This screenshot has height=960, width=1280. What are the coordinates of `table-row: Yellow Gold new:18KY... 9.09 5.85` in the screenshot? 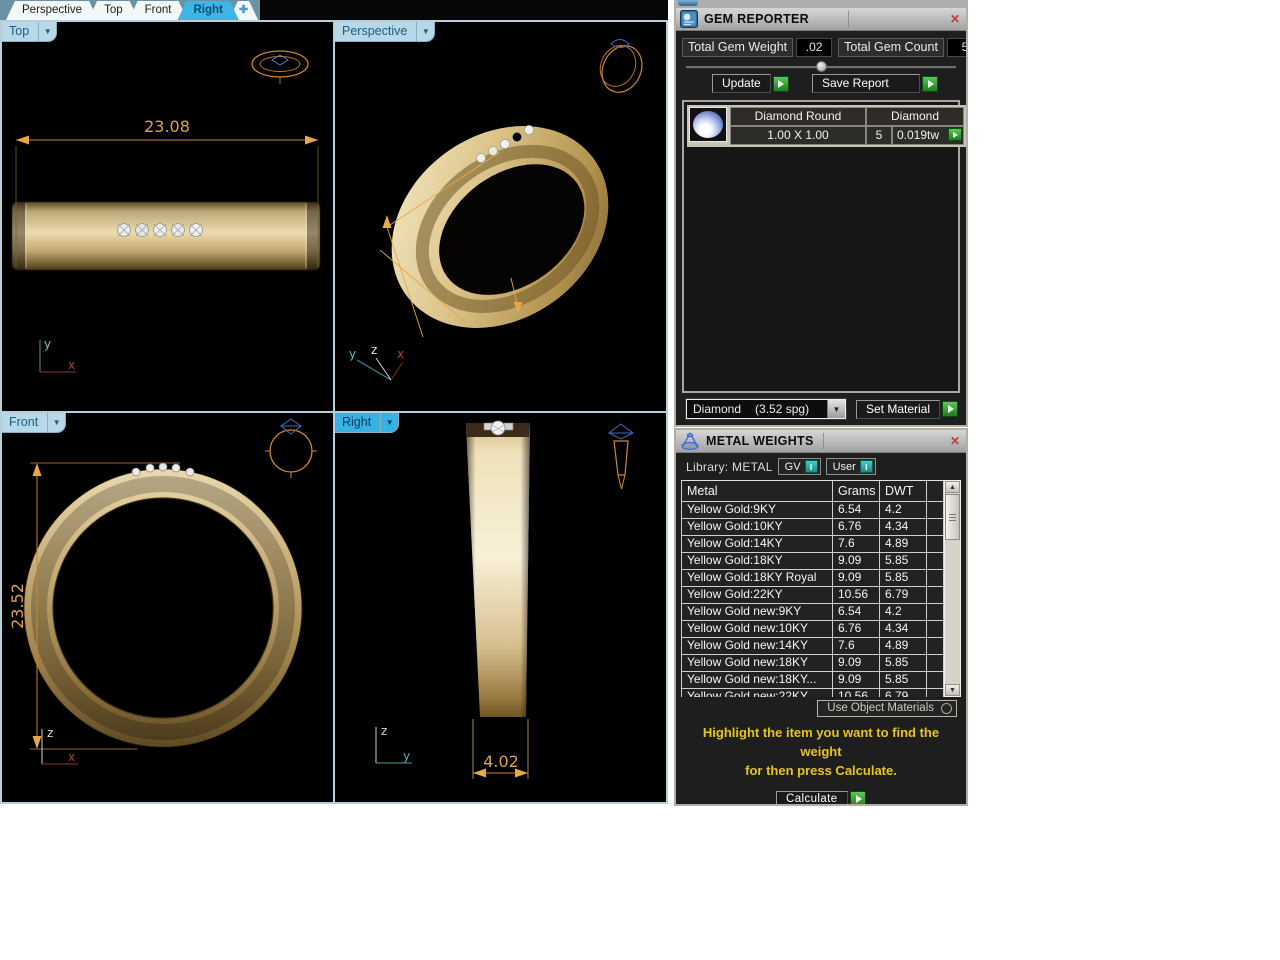 It's located at (813, 680).